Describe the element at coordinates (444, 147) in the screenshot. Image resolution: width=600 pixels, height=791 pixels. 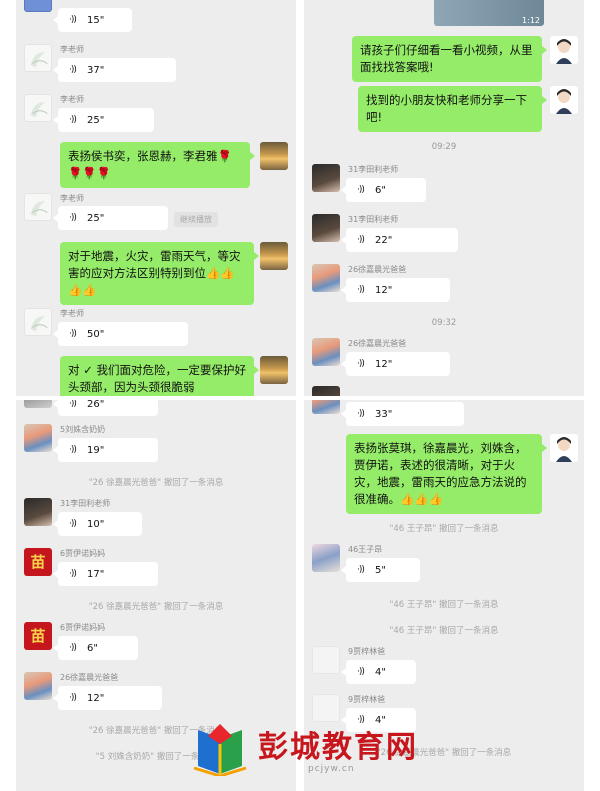
I see `timestamp: 09:29` at that location.